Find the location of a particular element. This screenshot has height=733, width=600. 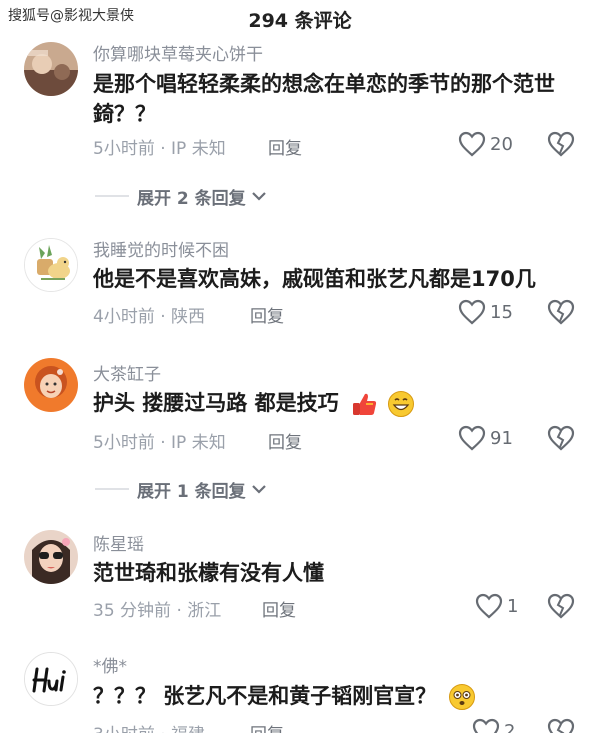

comment-username: *佛* is located at coordinates (110, 664).